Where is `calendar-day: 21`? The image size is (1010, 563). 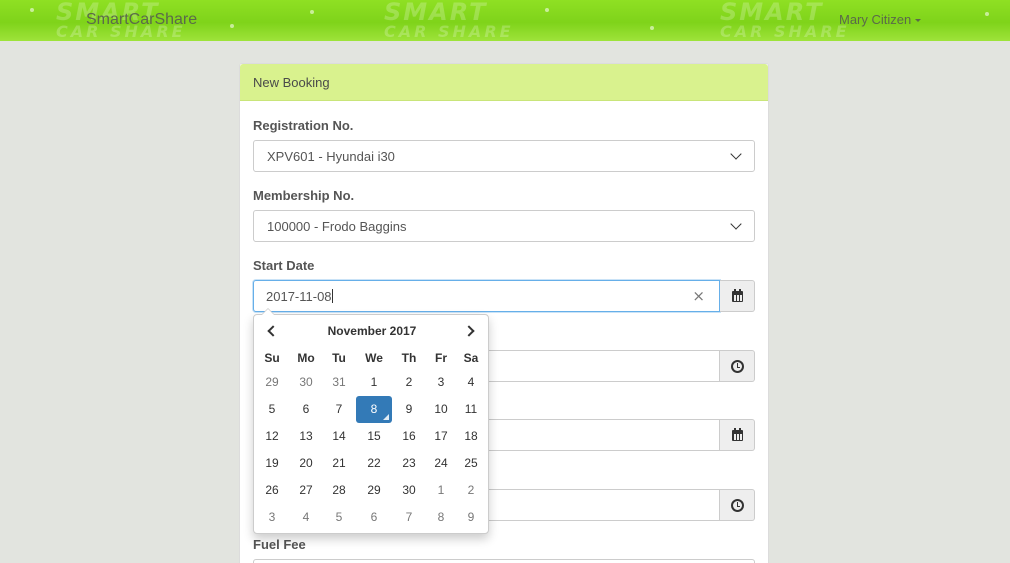 calendar-day: 21 is located at coordinates (339, 463).